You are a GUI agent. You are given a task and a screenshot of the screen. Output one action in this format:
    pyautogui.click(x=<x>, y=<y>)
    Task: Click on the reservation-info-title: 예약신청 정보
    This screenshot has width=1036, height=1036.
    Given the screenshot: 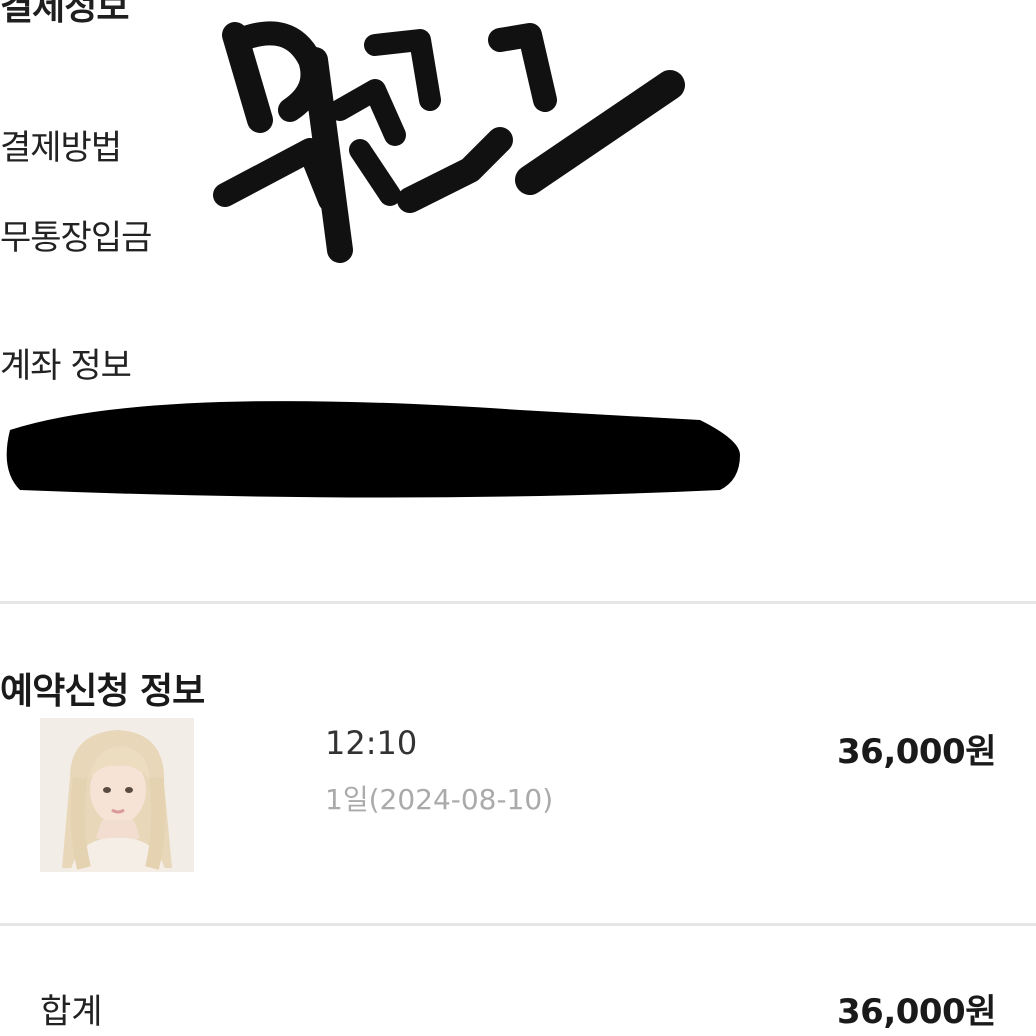 What is the action you would take?
    pyautogui.click(x=102, y=691)
    